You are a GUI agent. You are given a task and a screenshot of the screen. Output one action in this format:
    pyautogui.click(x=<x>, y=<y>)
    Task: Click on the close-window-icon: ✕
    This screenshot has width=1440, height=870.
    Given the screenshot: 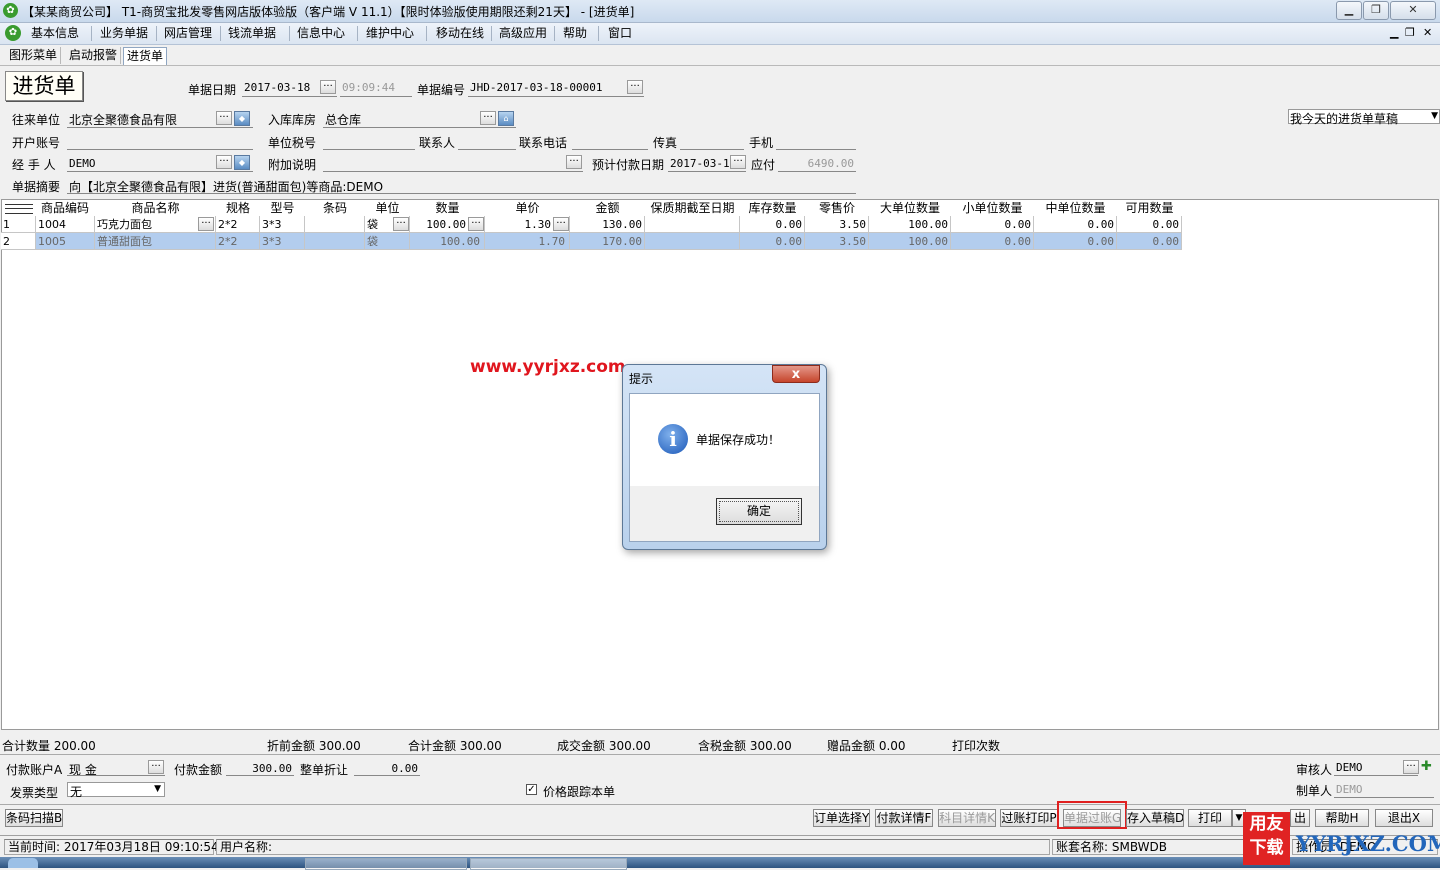 What is the action you would take?
    pyautogui.click(x=1413, y=10)
    